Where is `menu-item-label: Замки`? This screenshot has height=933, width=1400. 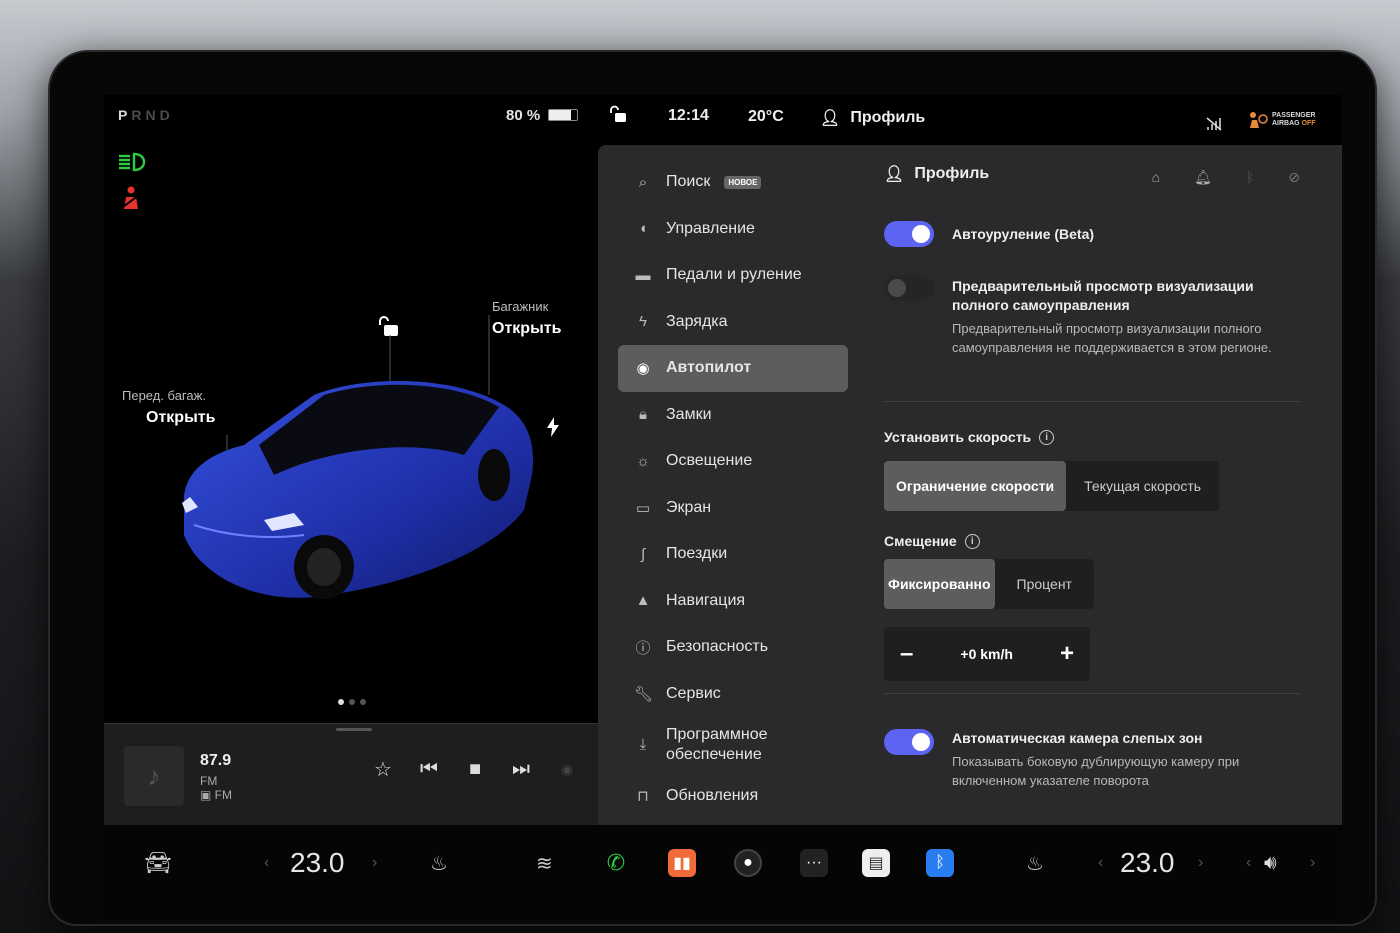
menu-item-label: Замки is located at coordinates (689, 414).